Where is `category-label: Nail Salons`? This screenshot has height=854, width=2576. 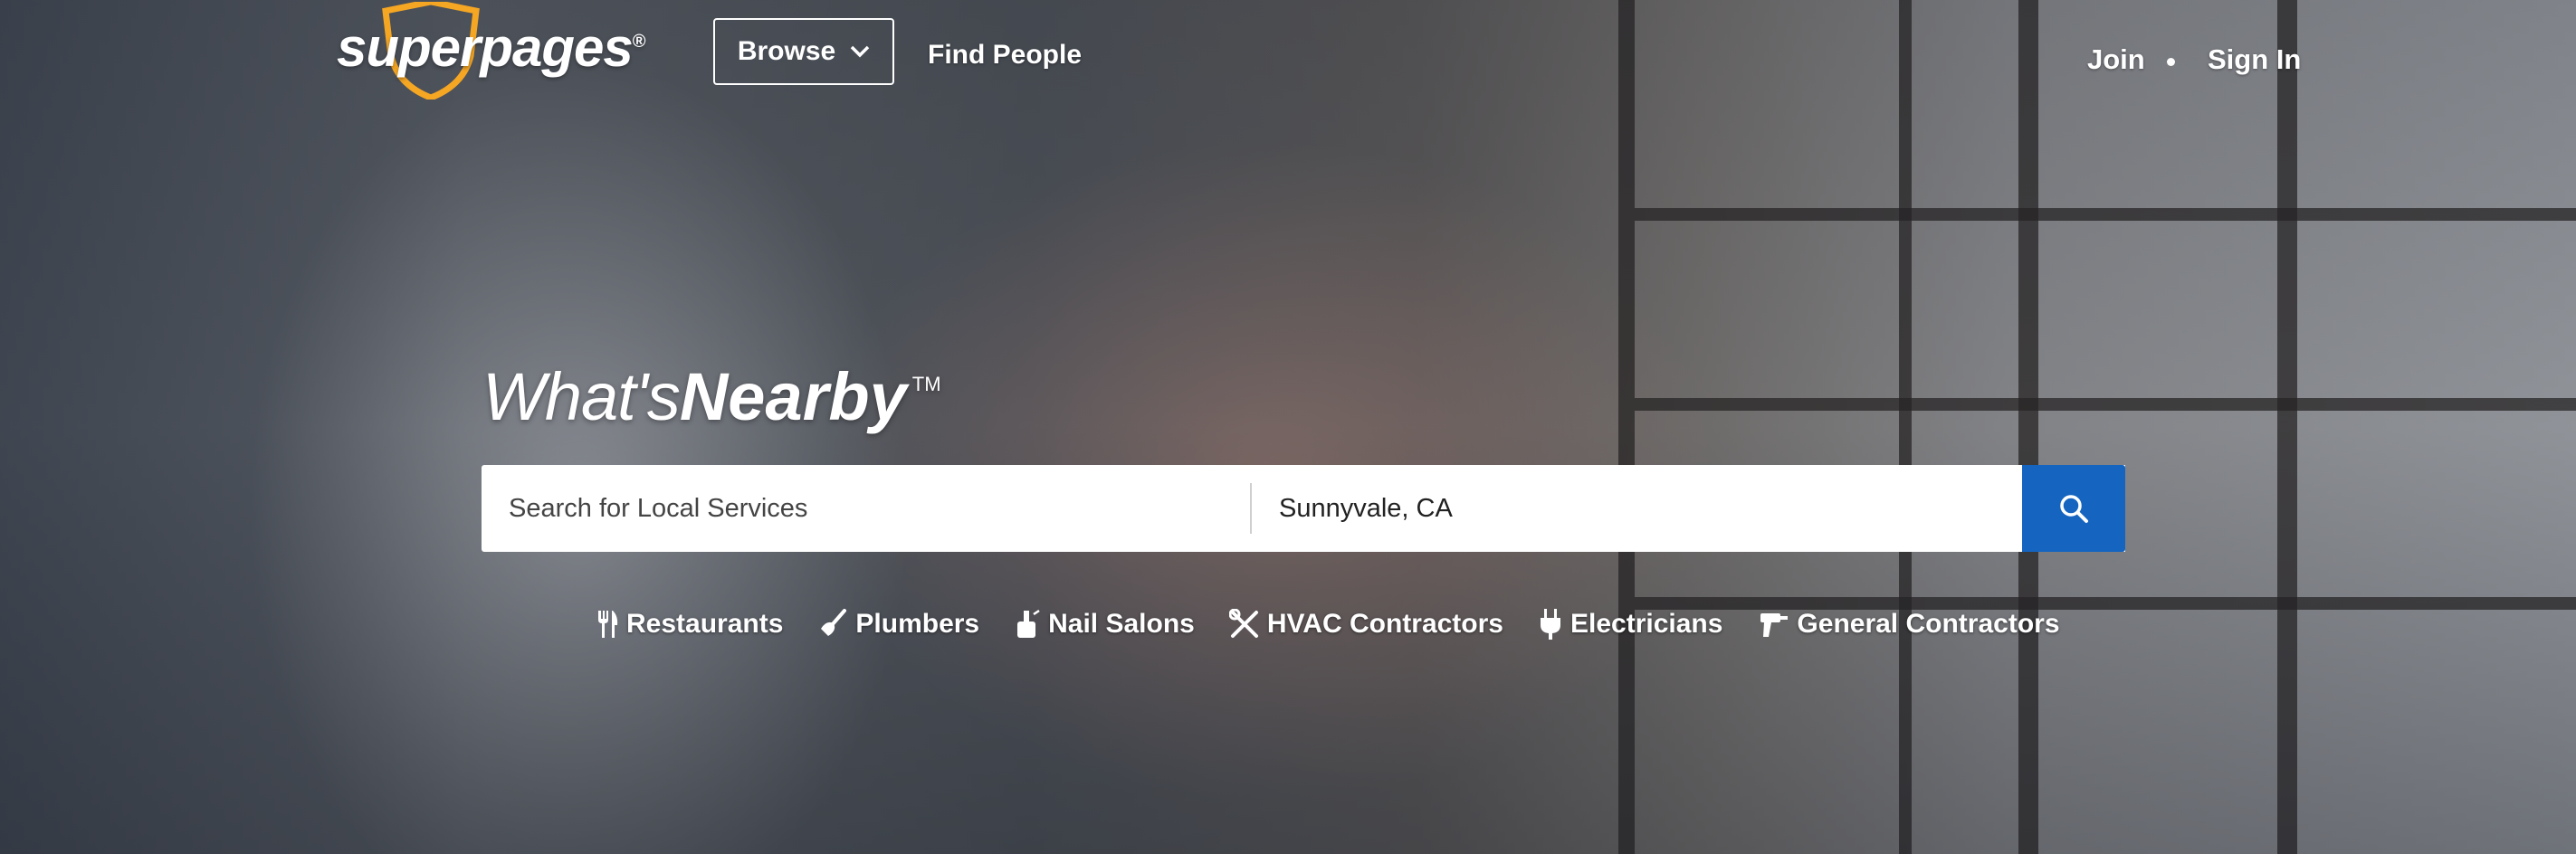 category-label: Nail Salons is located at coordinates (1121, 624).